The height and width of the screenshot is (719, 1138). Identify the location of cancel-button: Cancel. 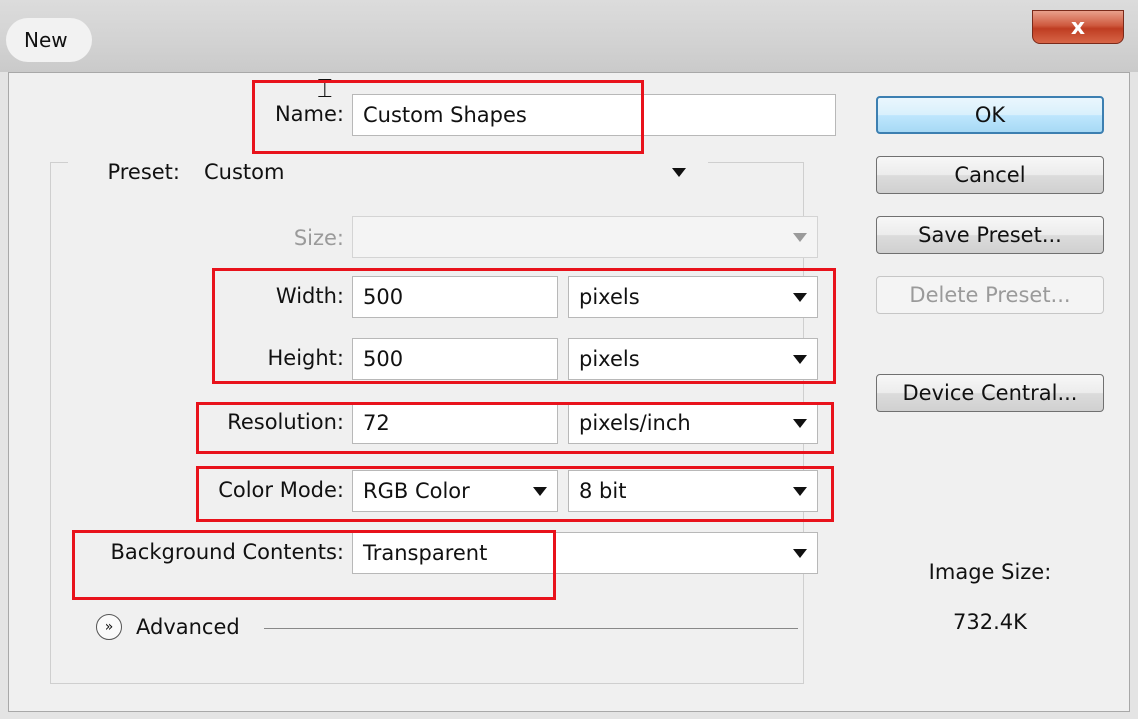
(990, 175).